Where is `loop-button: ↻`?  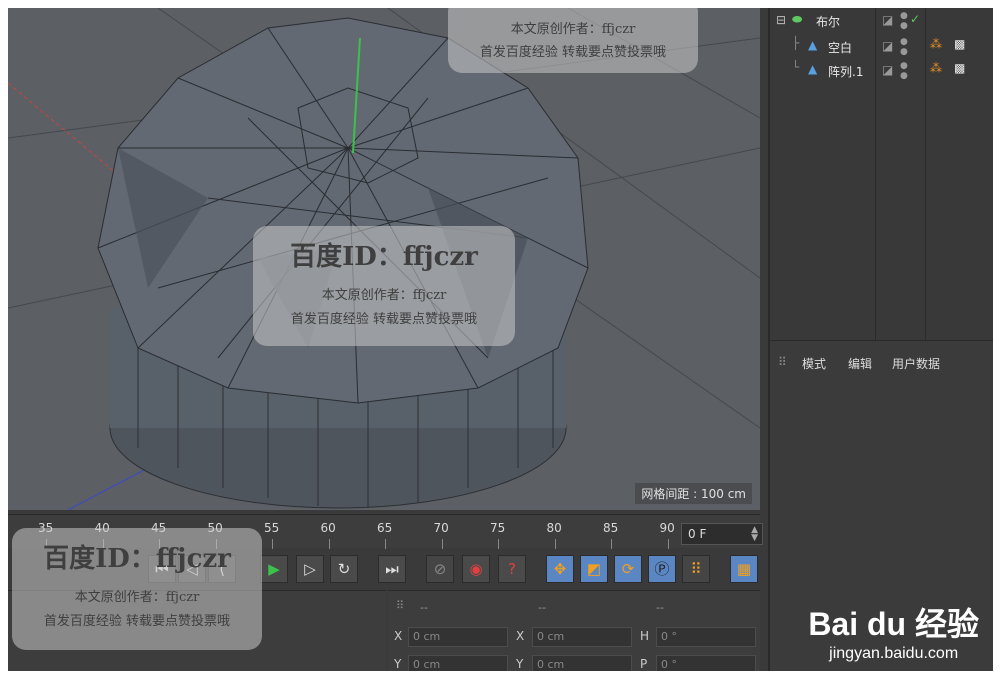 loop-button: ↻ is located at coordinates (344, 569).